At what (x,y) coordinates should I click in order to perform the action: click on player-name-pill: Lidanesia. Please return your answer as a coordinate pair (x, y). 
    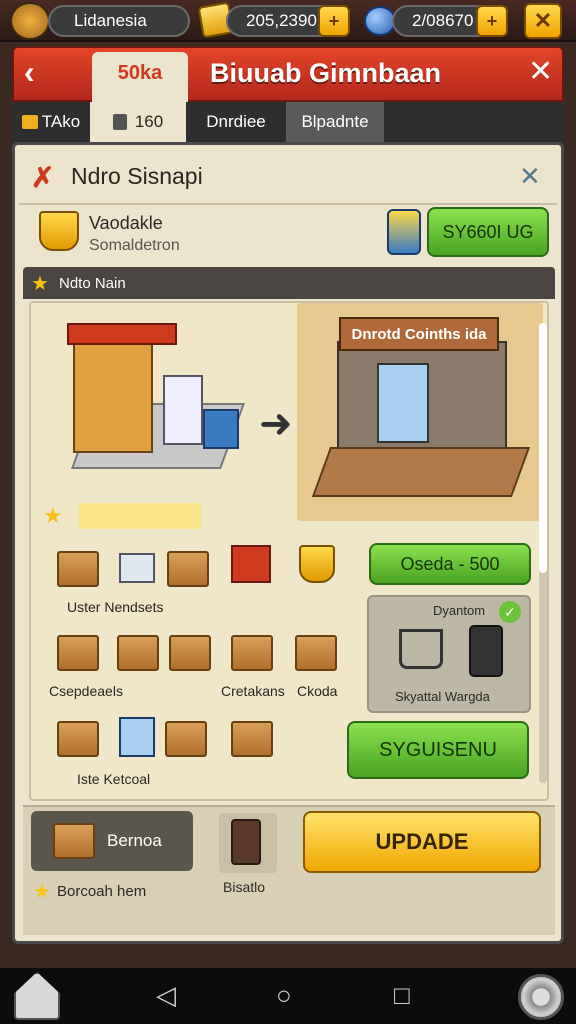
    Looking at the image, I should click on (119, 21).